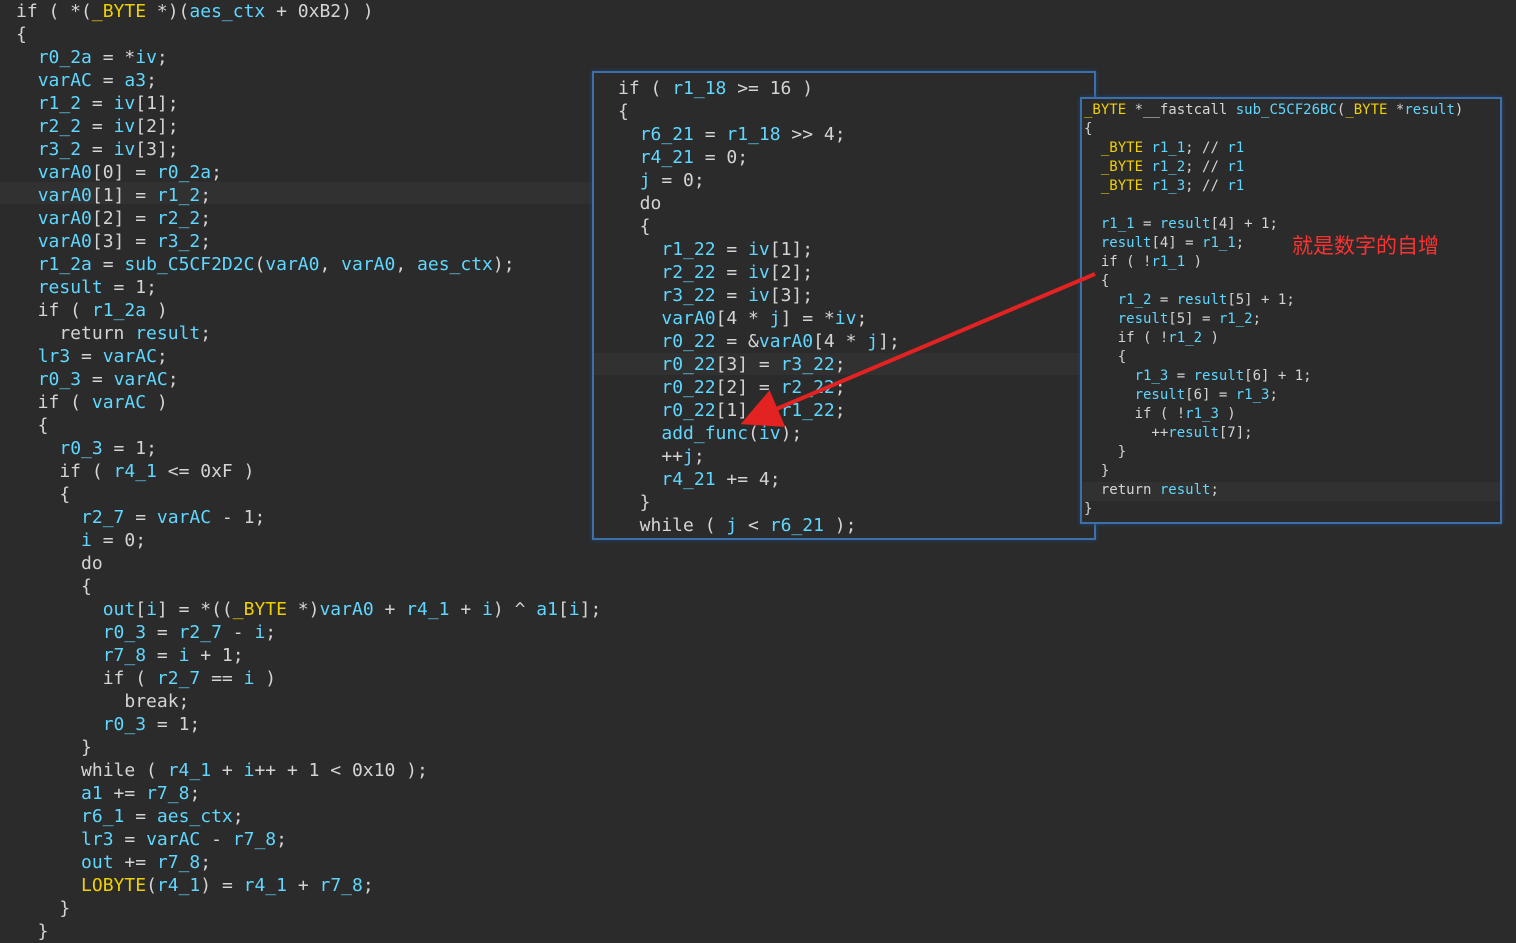  I want to click on annotation-arrow, so click(918, 349).